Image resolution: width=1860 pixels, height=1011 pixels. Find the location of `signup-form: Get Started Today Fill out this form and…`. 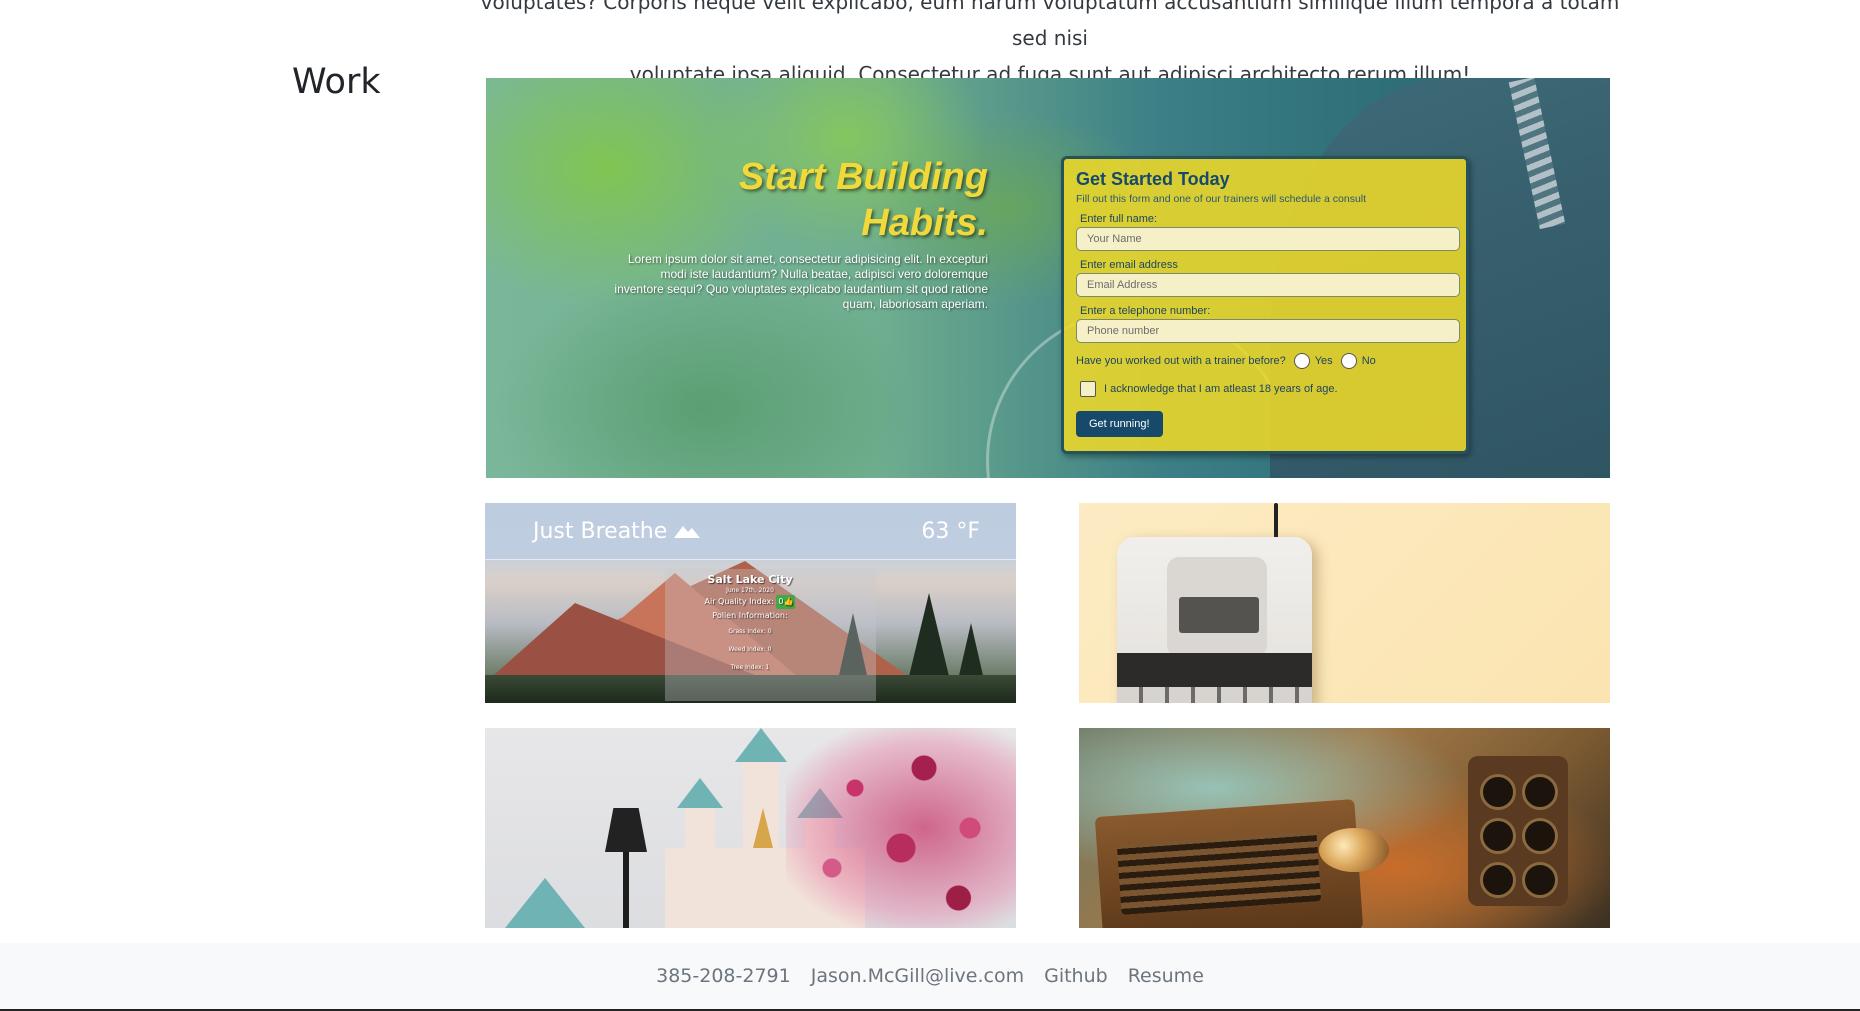

signup-form: Get Started Today Fill out this form and… is located at coordinates (1265, 305).